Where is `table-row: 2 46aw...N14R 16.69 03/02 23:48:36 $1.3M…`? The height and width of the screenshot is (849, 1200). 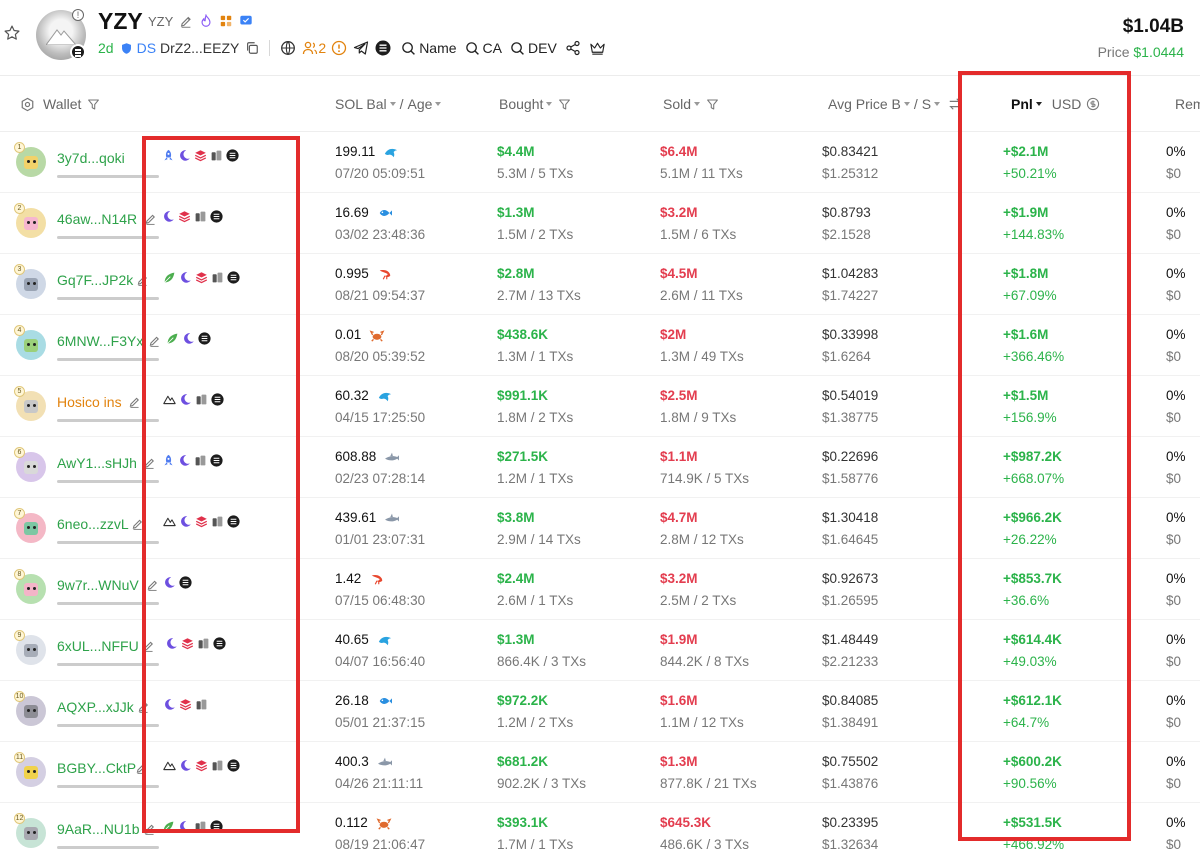
table-row: 2 46aw...N14R 16.69 03/02 23:48:36 $1.3M… is located at coordinates (600, 223).